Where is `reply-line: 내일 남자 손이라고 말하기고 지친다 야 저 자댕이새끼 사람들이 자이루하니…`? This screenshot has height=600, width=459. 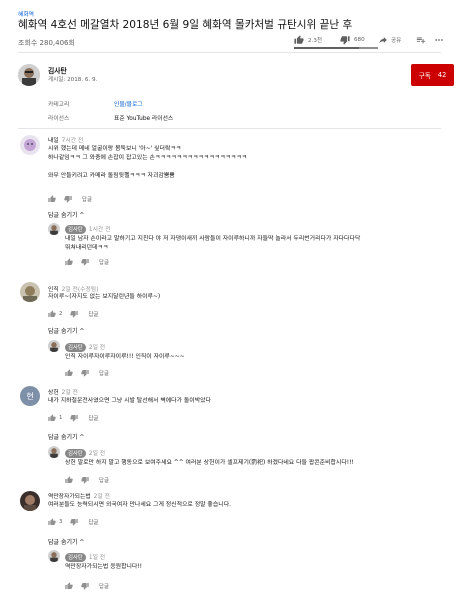
reply-line: 내일 남자 손이라고 말하기고 지친다 야 저 자댕이새끼 사람들이 자이루하니… is located at coordinates (213, 239).